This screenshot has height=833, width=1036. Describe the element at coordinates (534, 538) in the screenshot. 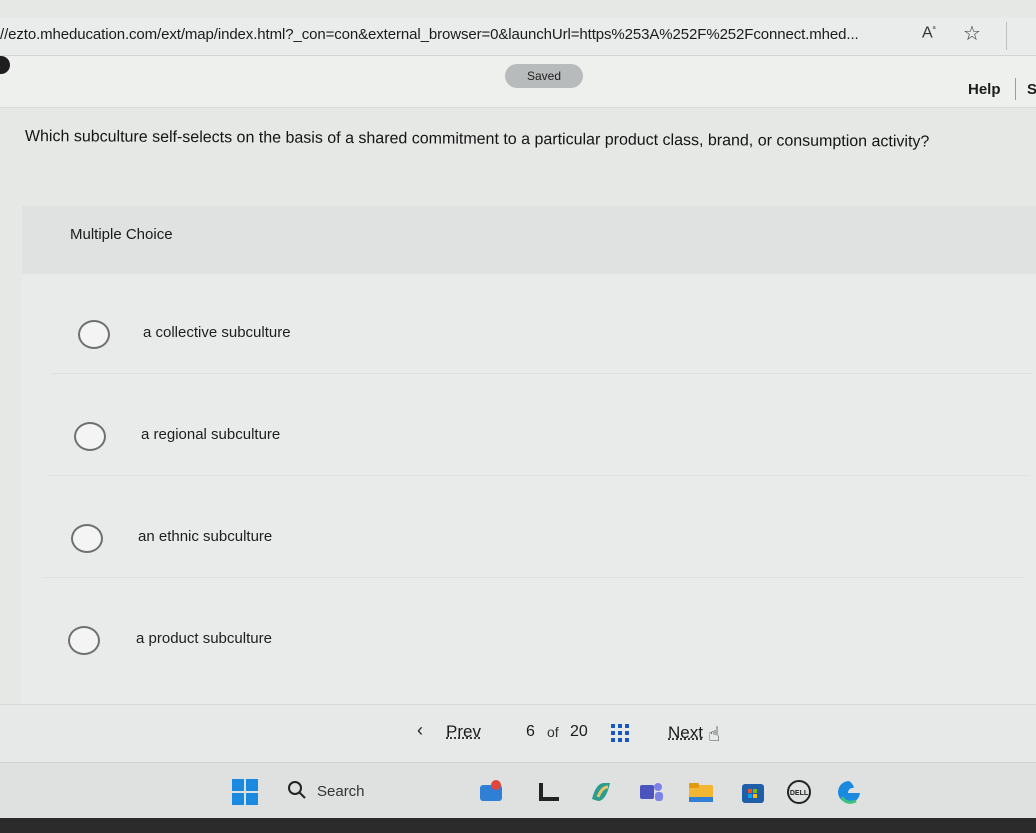

I see `answer-option-3: an ethnic subculture` at that location.